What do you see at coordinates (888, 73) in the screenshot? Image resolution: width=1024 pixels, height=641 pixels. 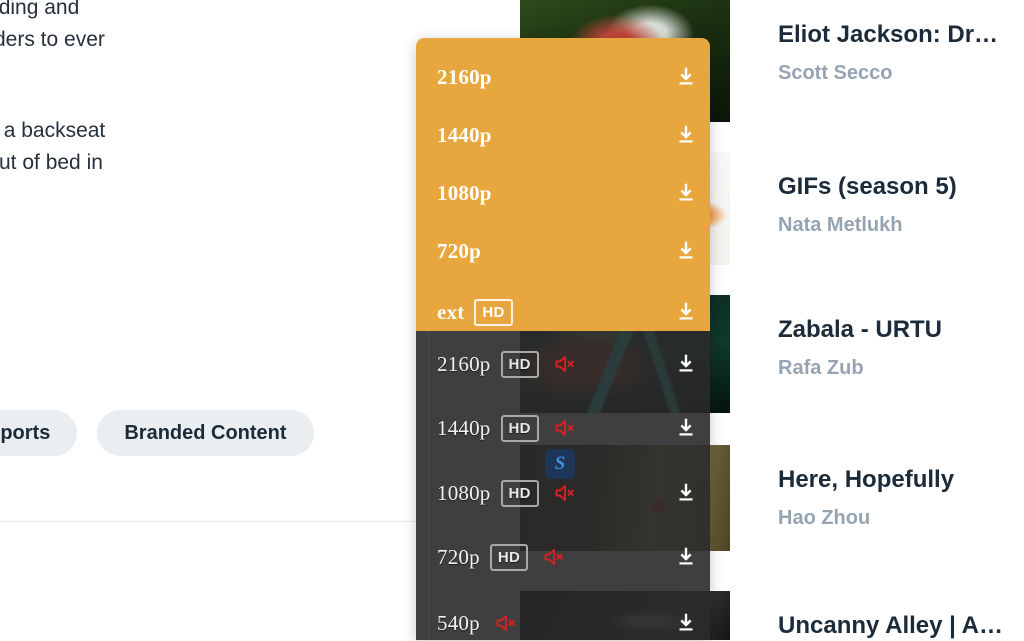 I see `video-author: Scott Secco` at bounding box center [888, 73].